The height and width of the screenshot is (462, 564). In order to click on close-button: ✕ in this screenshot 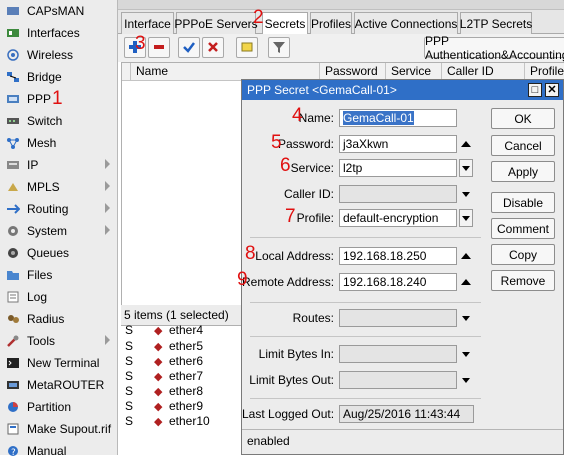, I will do `click(552, 90)`.